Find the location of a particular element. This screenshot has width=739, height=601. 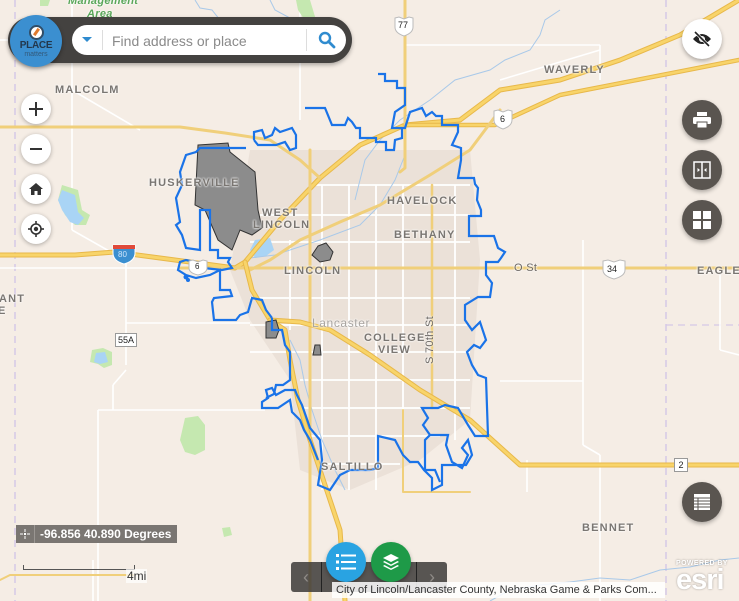

zoom-in-button is located at coordinates (36, 109).